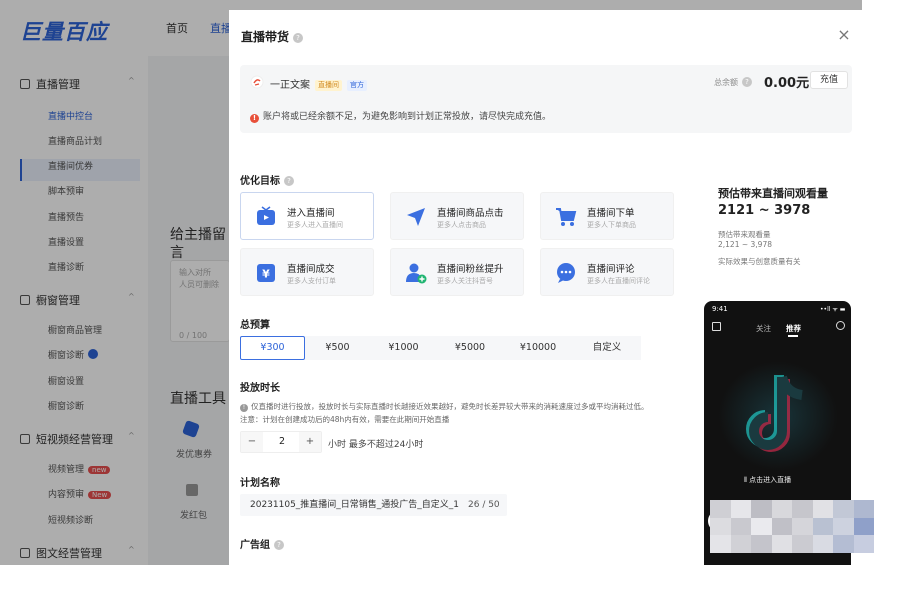 The image size is (918, 591). I want to click on goal-product-click: 直播间商品点击 更多人点击商品, so click(457, 216).